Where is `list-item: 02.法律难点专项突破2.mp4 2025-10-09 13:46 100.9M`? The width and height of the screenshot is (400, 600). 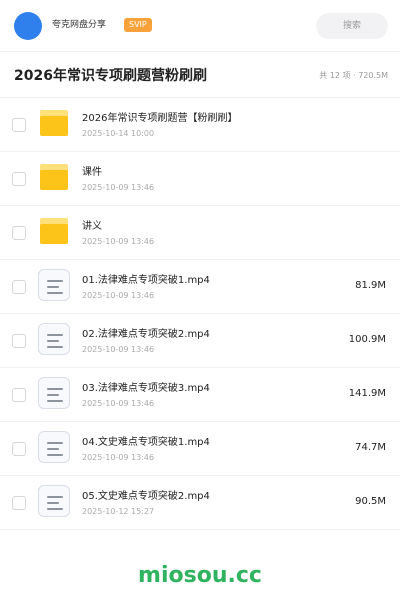
list-item: 02.法律难点专项突破2.mp4 2025-10-09 13:46 100.9M is located at coordinates (200, 341).